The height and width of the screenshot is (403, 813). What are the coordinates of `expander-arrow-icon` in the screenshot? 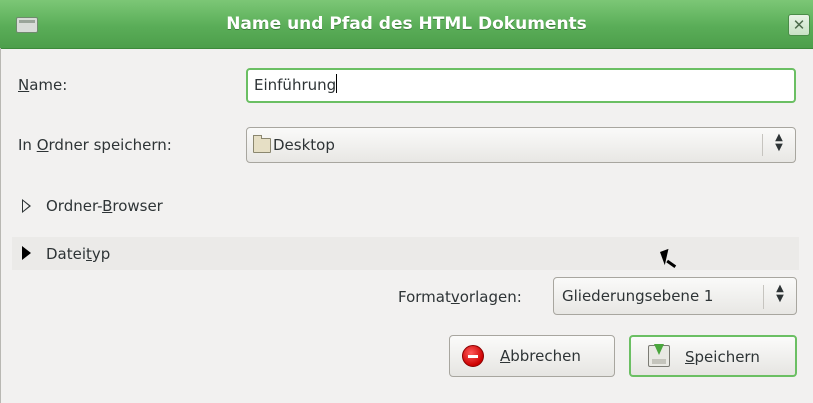 It's located at (26, 253).